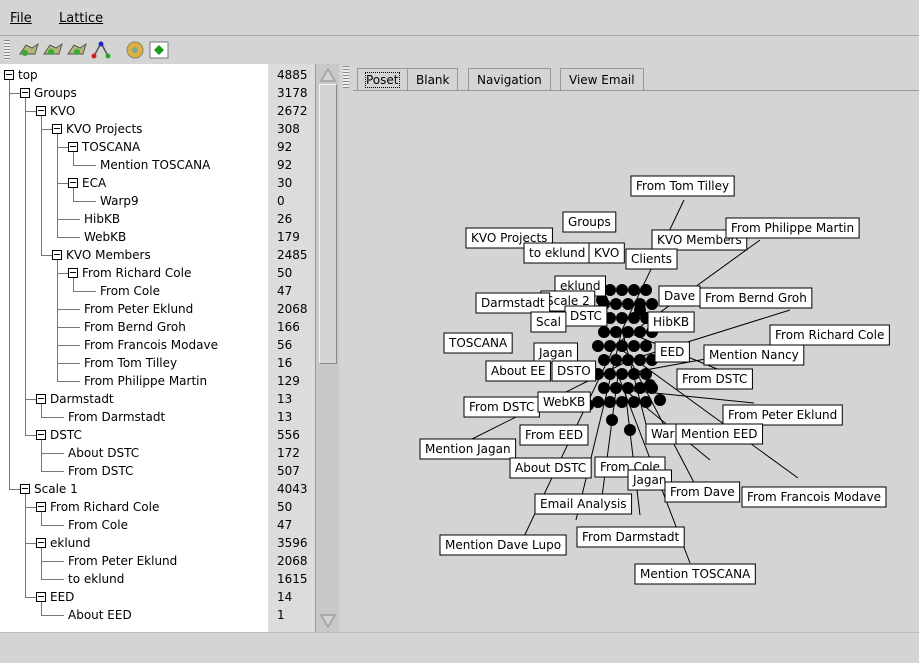 The width and height of the screenshot is (919, 663). I want to click on scroll-down-arrow-icon, so click(328, 621).